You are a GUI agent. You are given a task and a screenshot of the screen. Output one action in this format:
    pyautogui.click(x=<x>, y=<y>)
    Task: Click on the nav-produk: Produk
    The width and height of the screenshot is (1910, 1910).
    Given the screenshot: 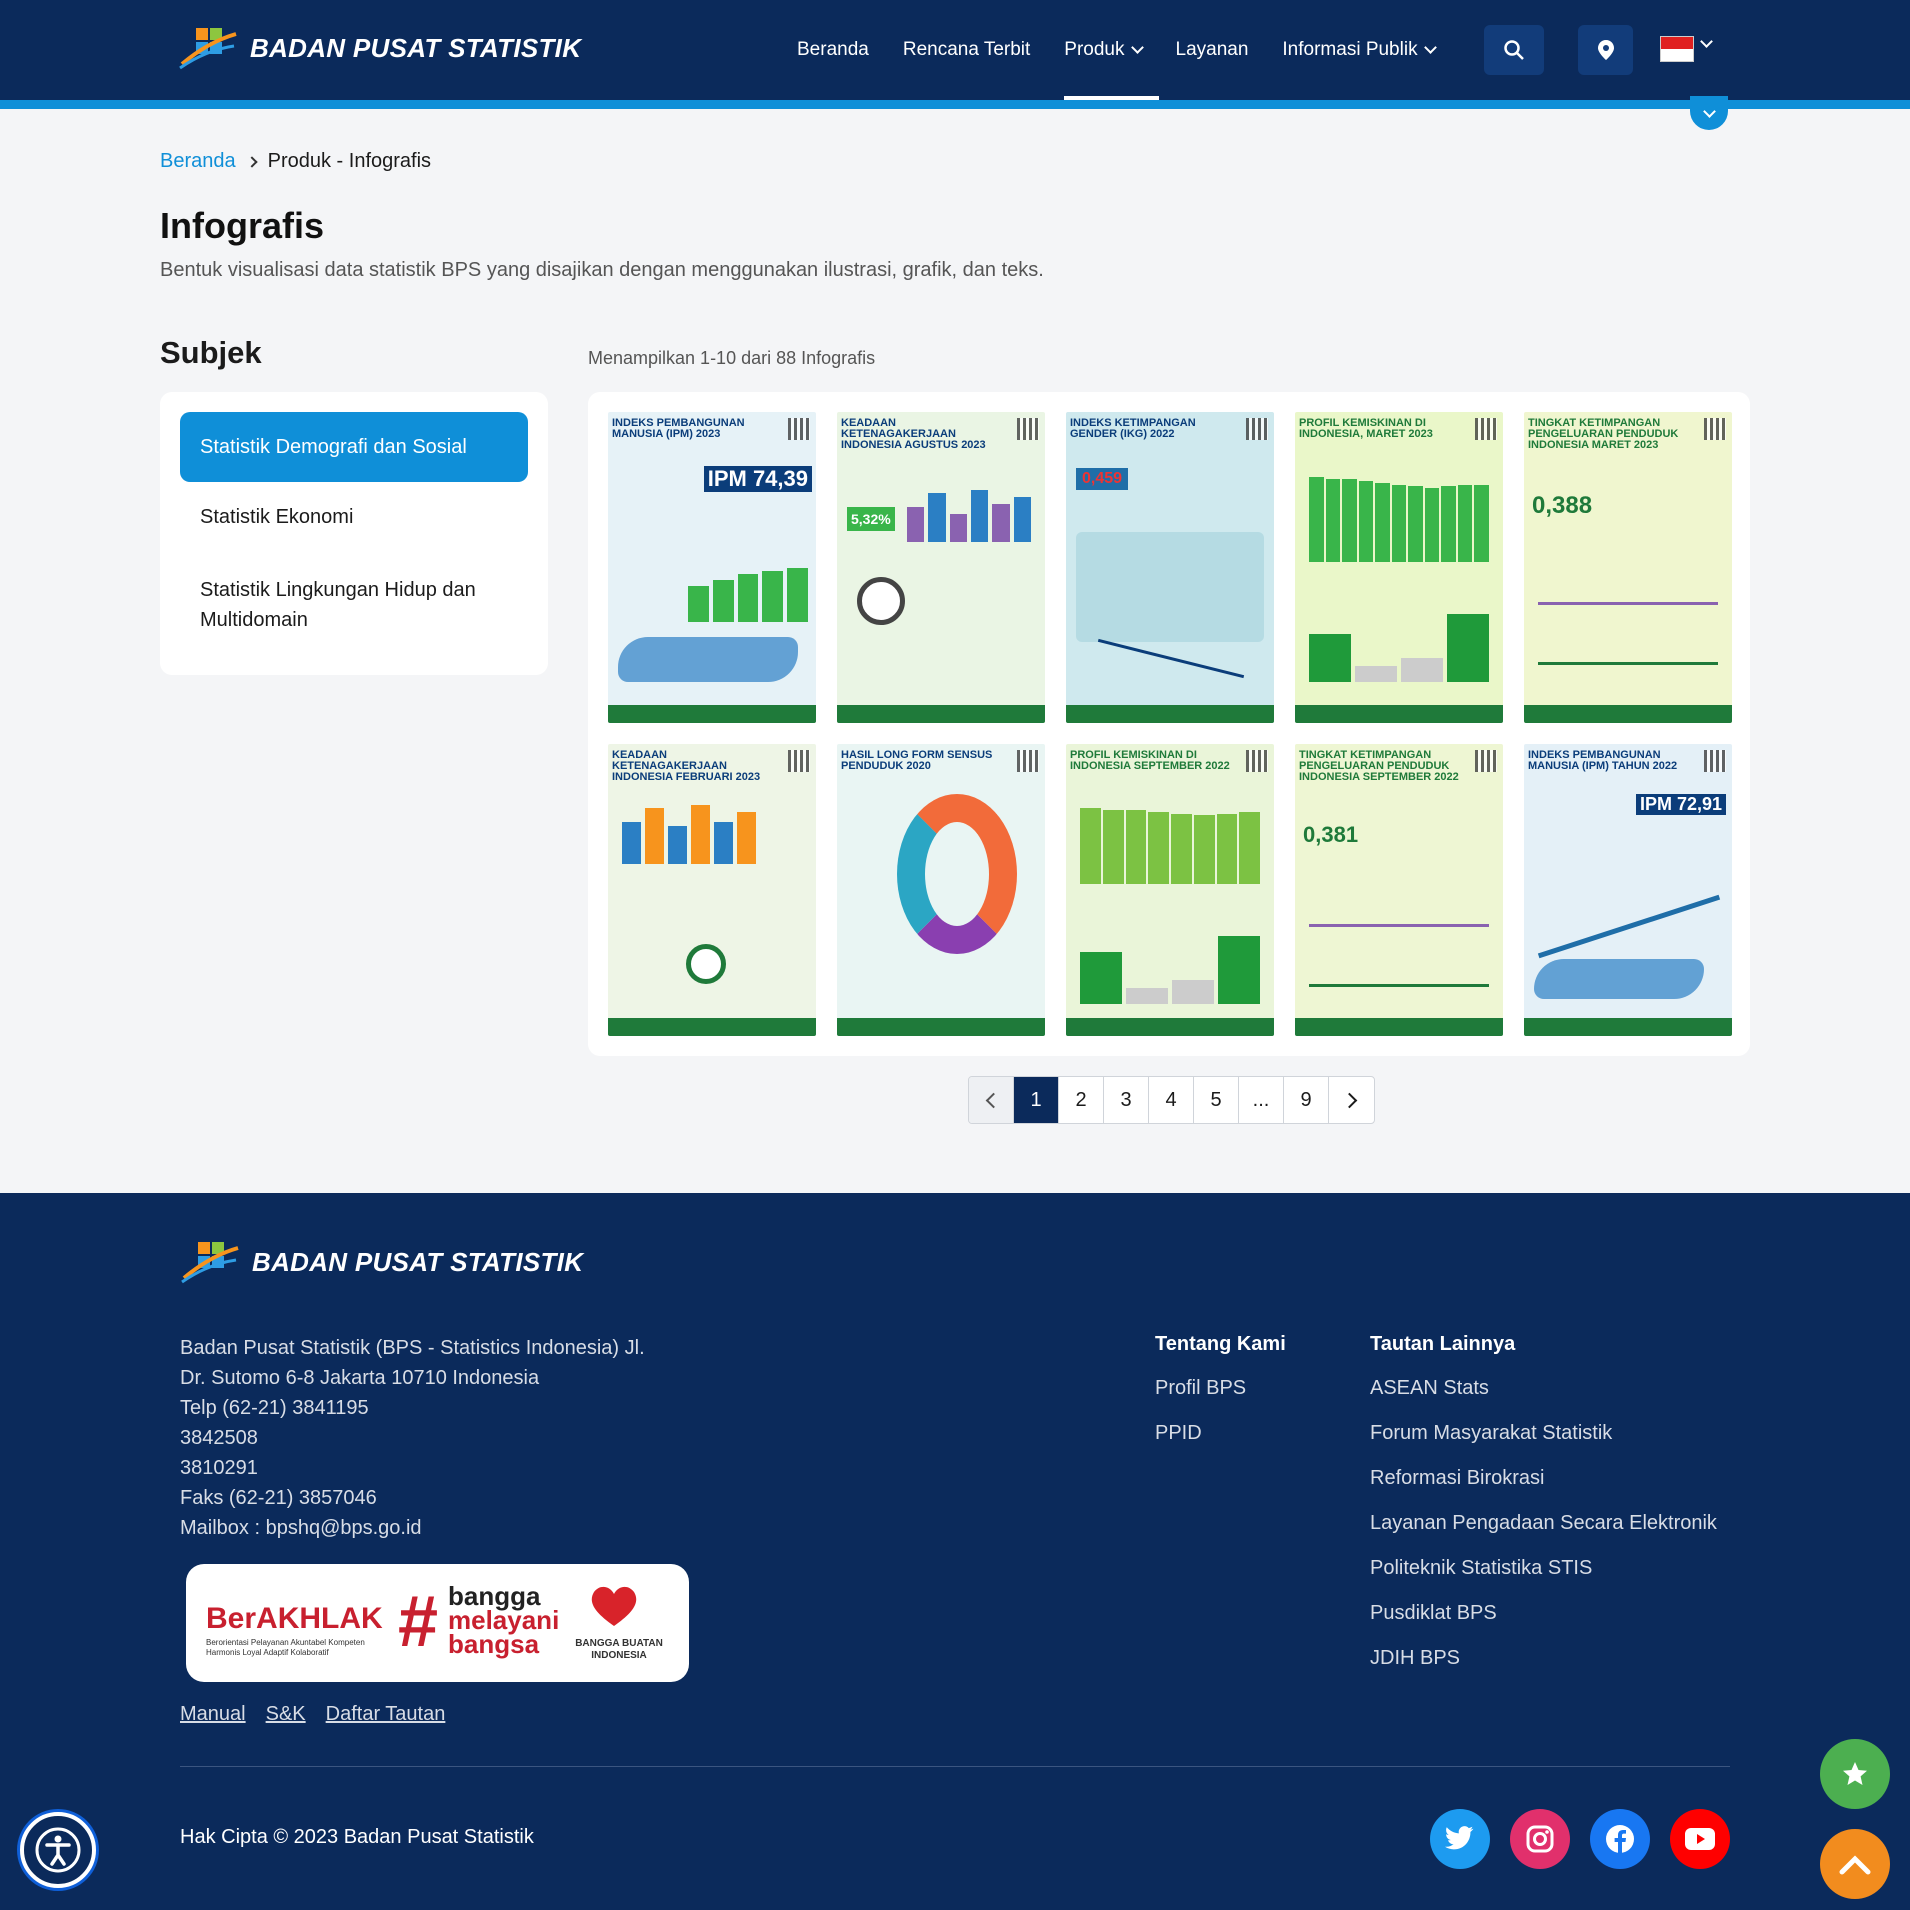 What is the action you would take?
    pyautogui.click(x=1103, y=50)
    